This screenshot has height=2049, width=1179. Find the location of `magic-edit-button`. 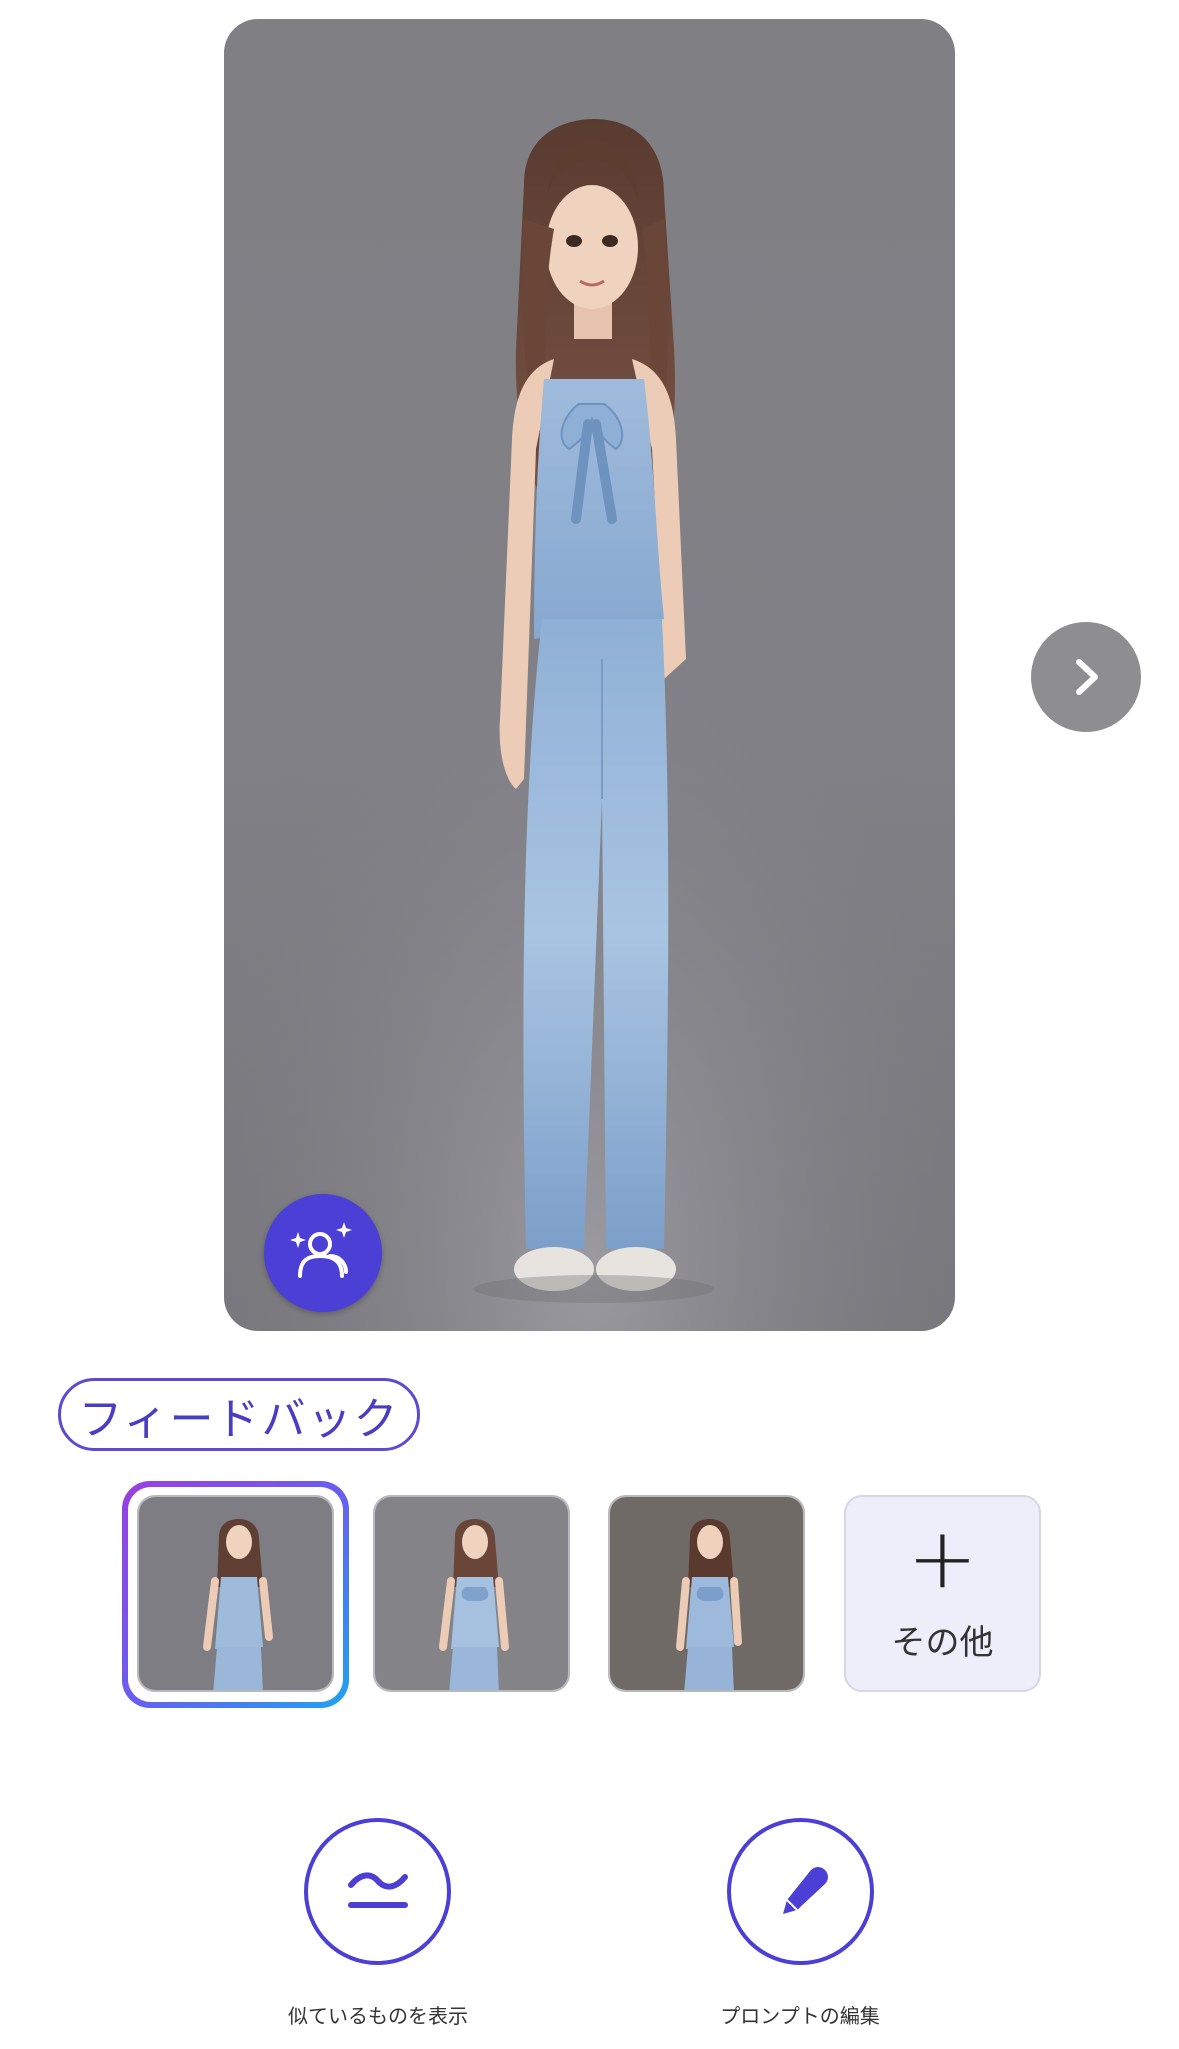

magic-edit-button is located at coordinates (323, 1253).